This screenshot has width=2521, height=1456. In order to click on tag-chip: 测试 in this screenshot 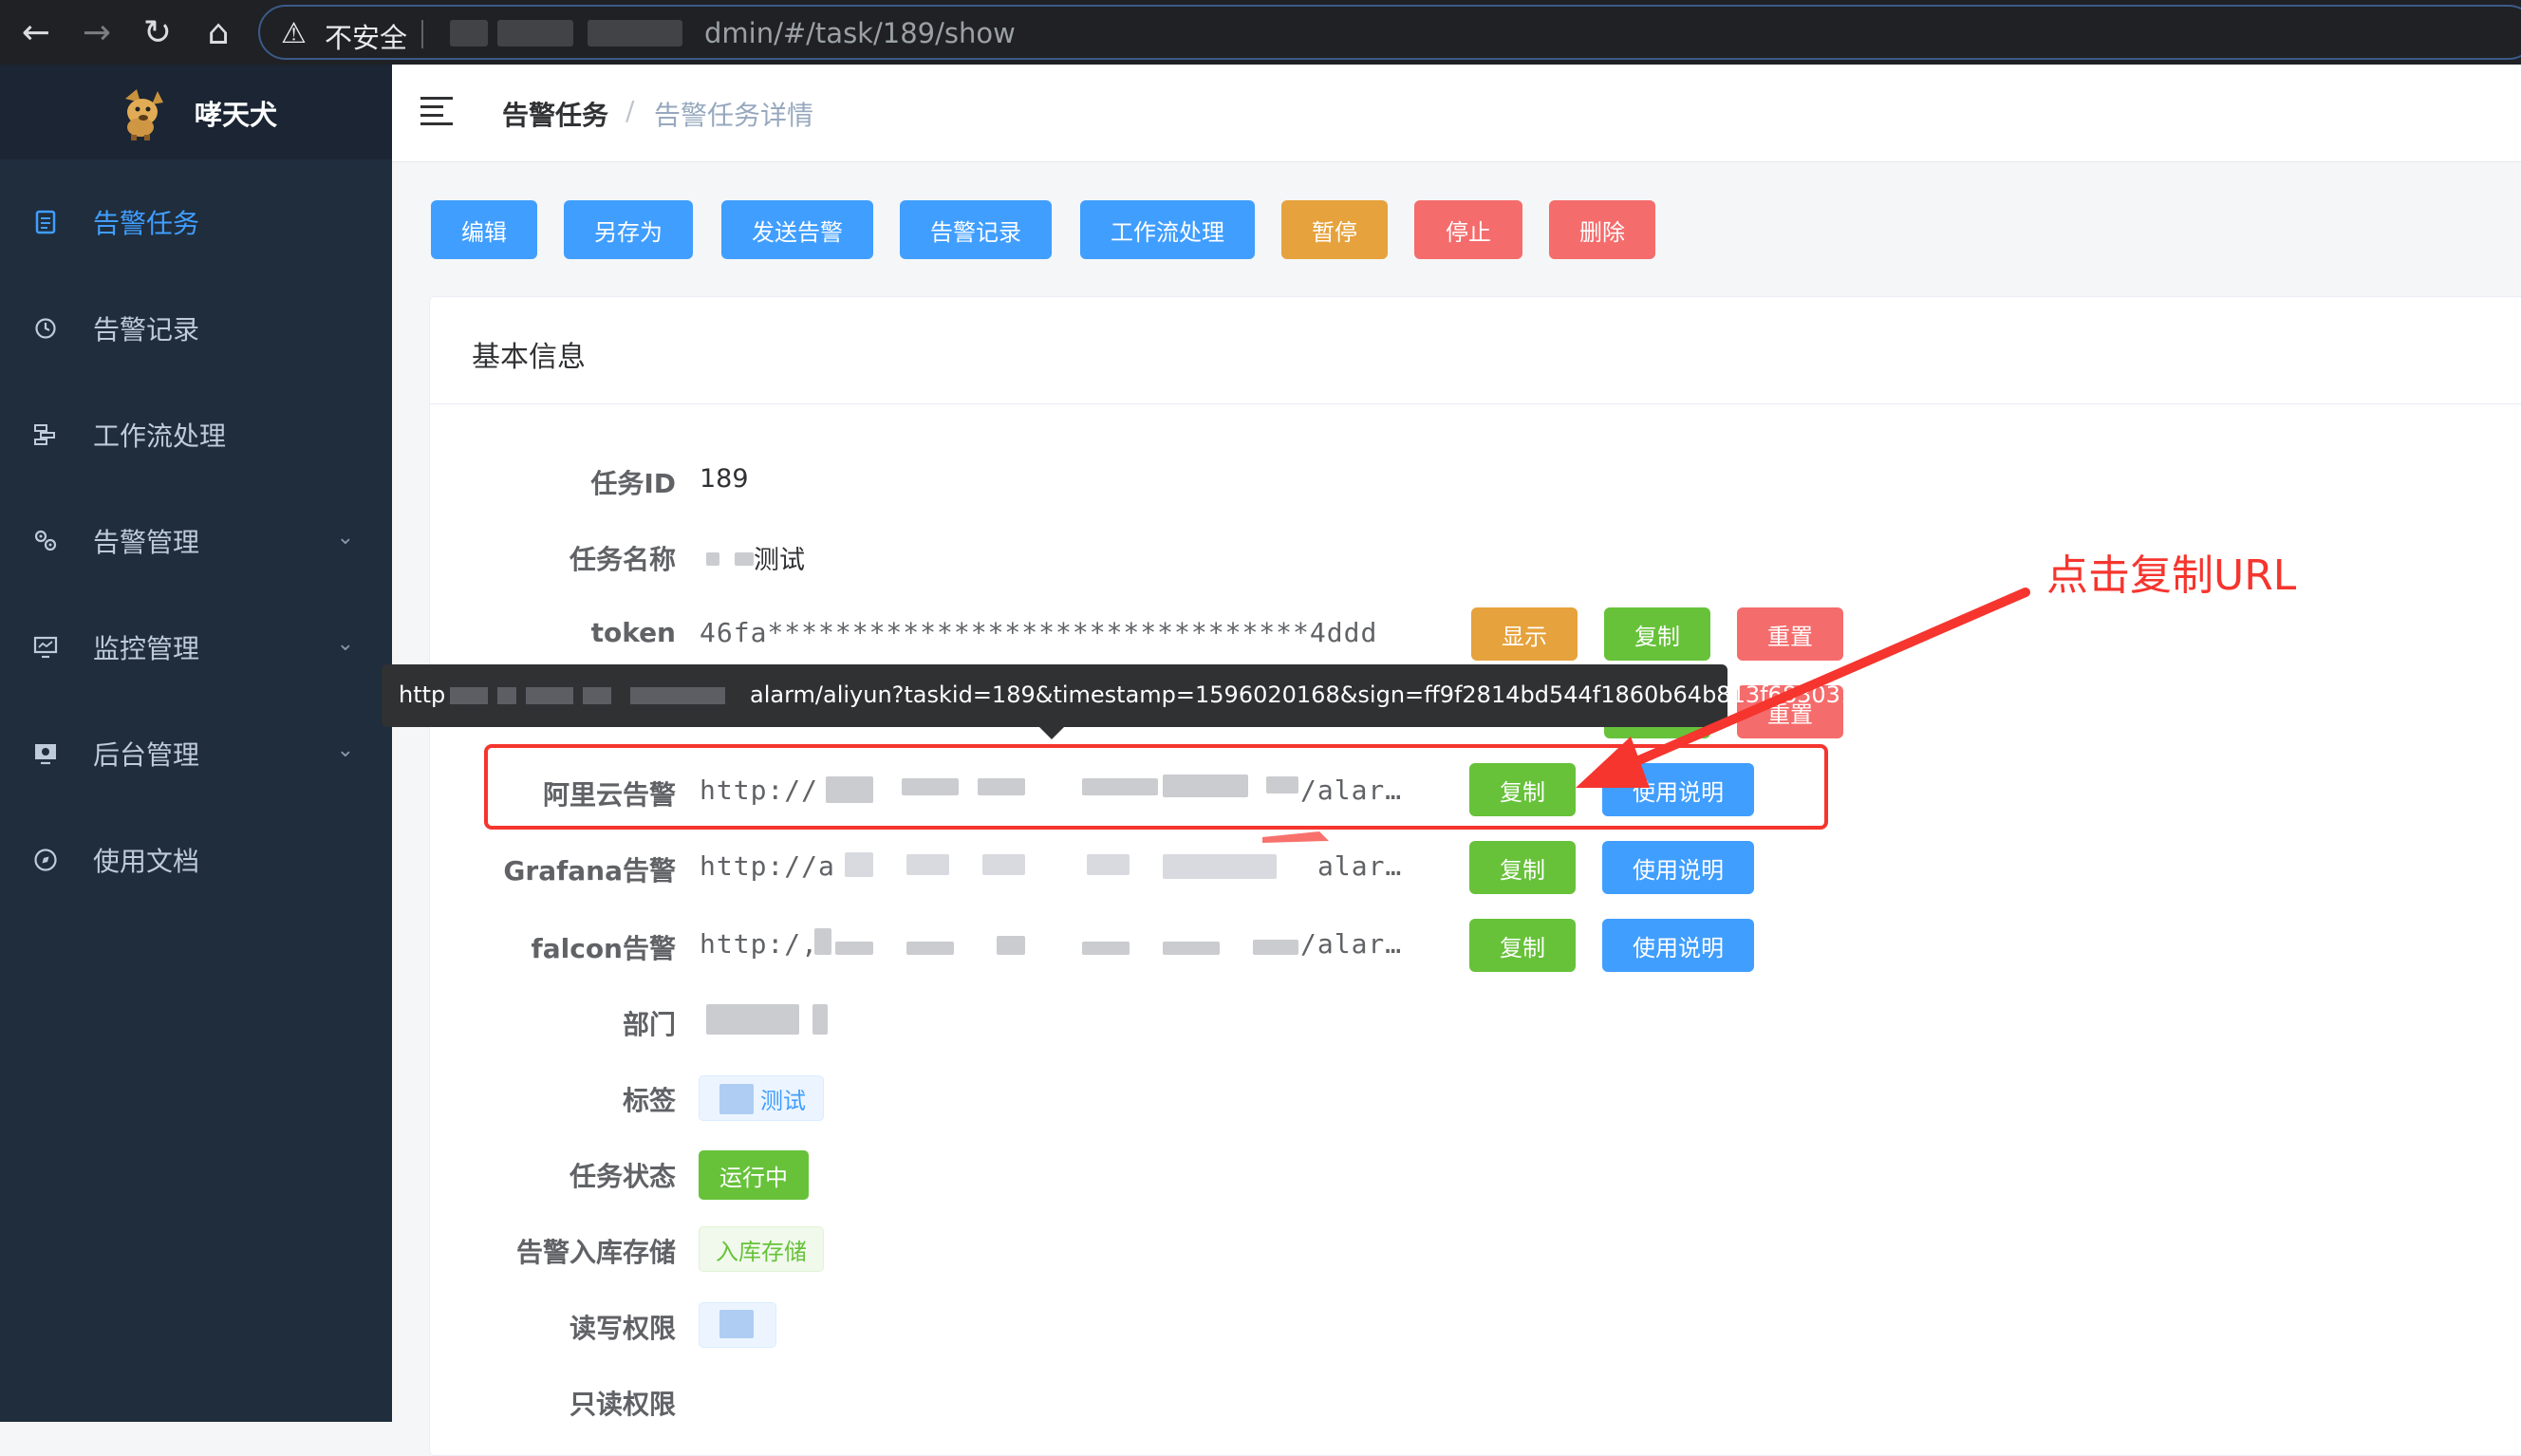, I will do `click(761, 1098)`.